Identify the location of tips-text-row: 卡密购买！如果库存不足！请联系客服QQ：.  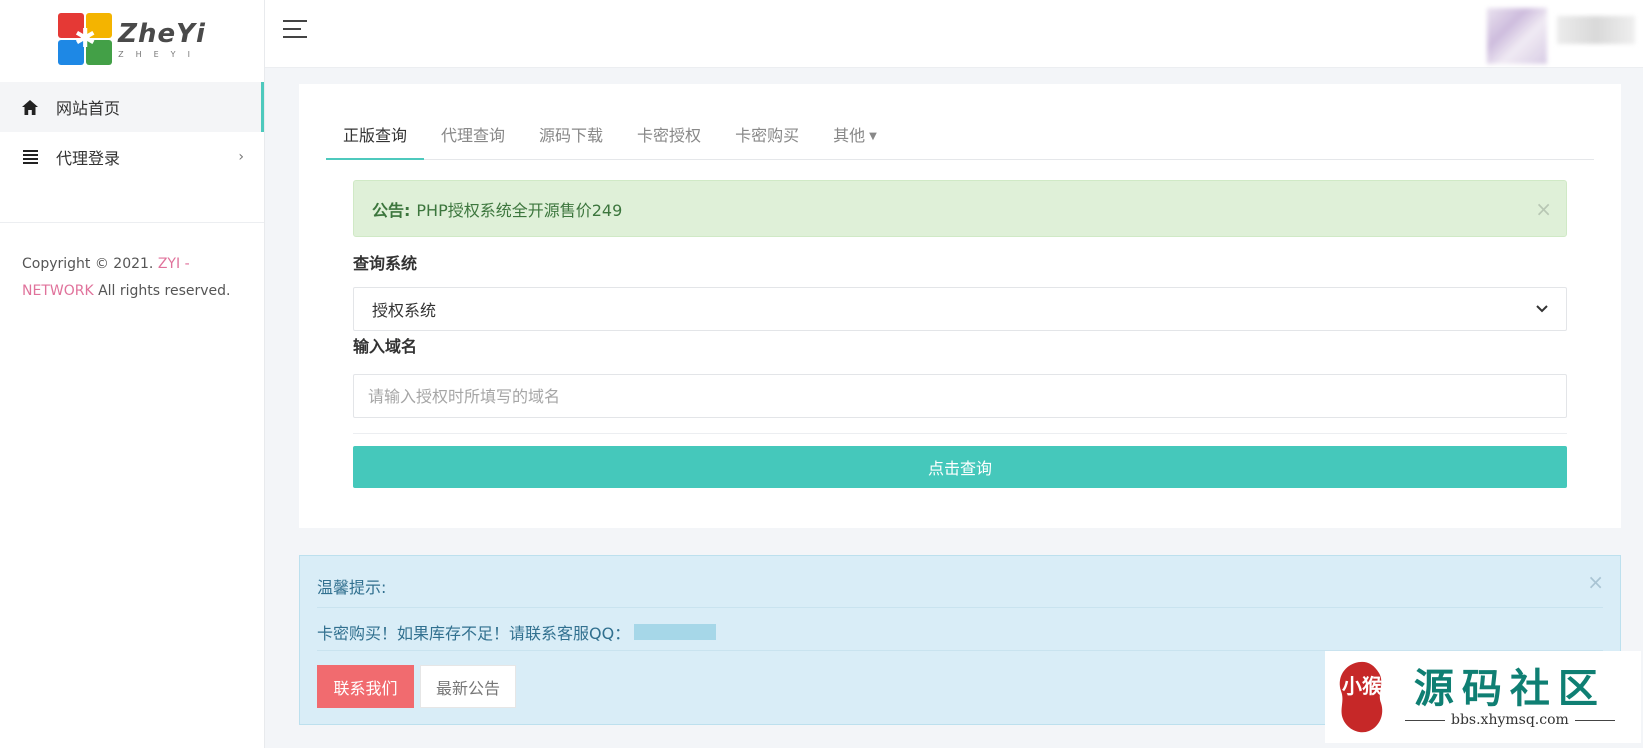
(517, 632).